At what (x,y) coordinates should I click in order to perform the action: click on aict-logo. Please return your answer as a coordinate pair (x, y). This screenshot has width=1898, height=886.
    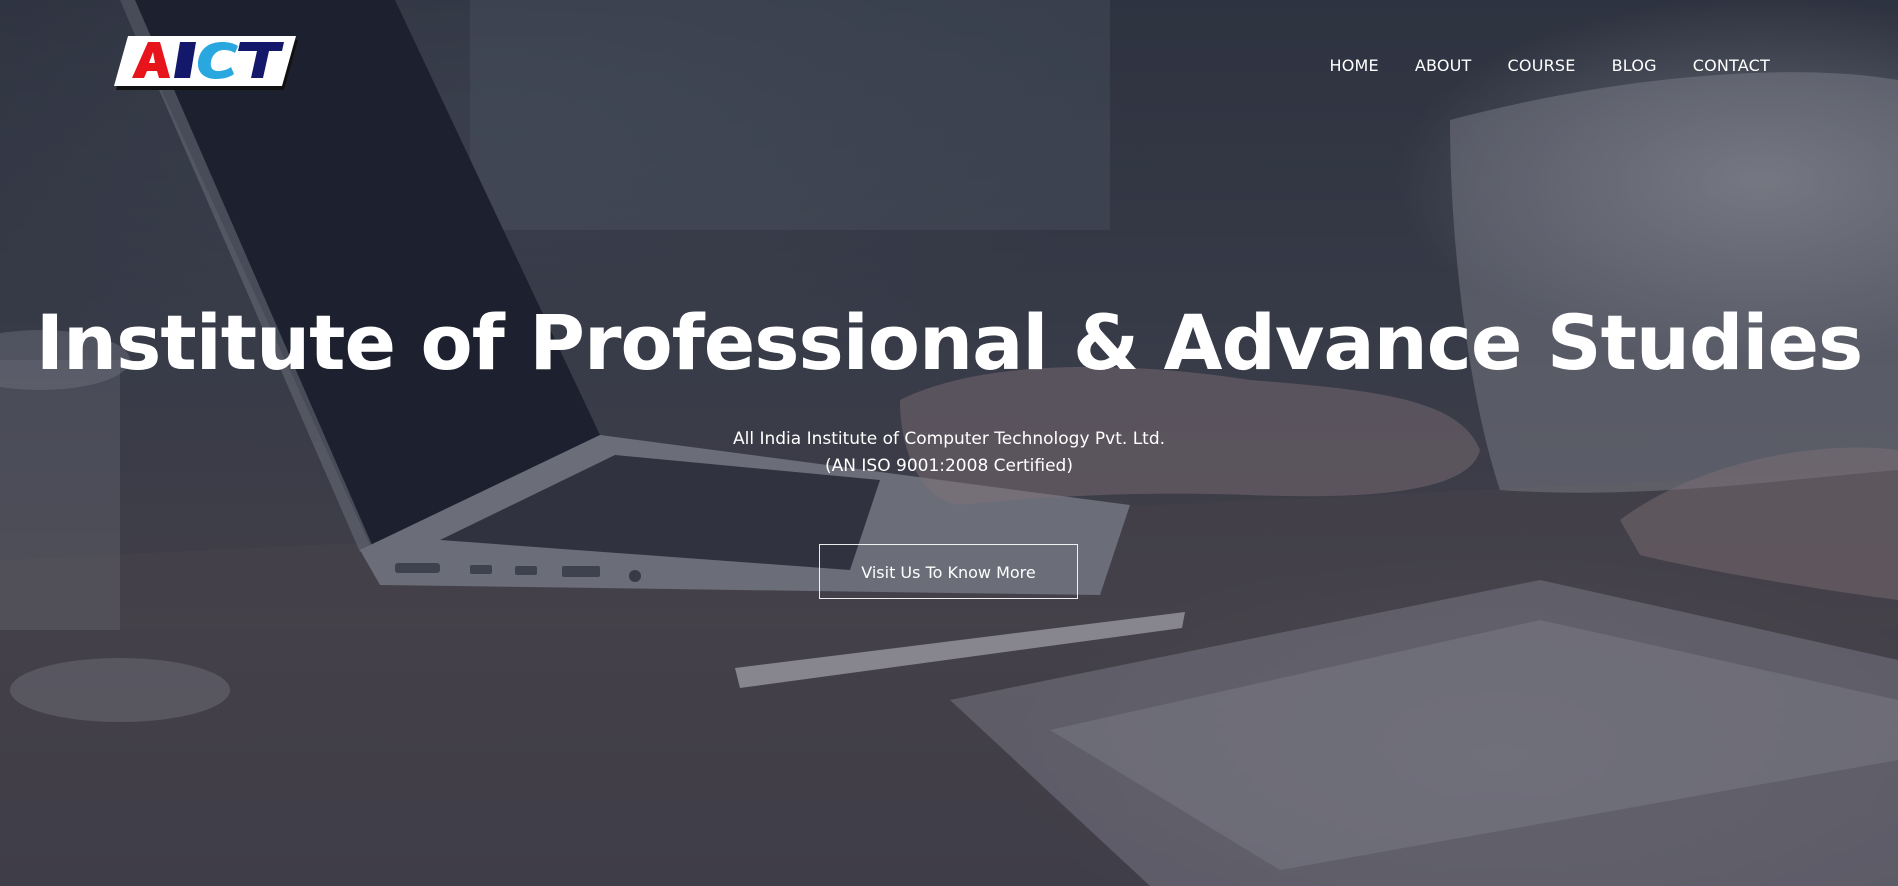
    Looking at the image, I should click on (206, 62).